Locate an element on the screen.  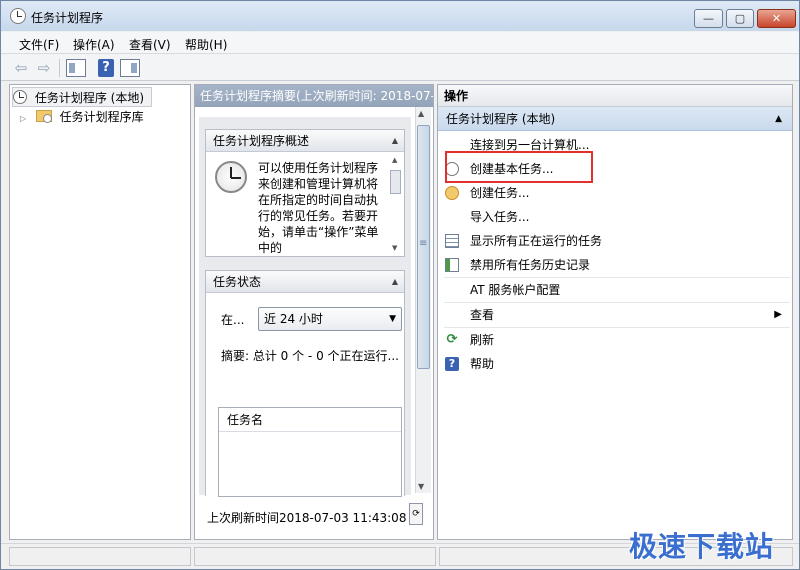
overview-scrollbar: ▲ ▼ is located at coordinates (396, 204).